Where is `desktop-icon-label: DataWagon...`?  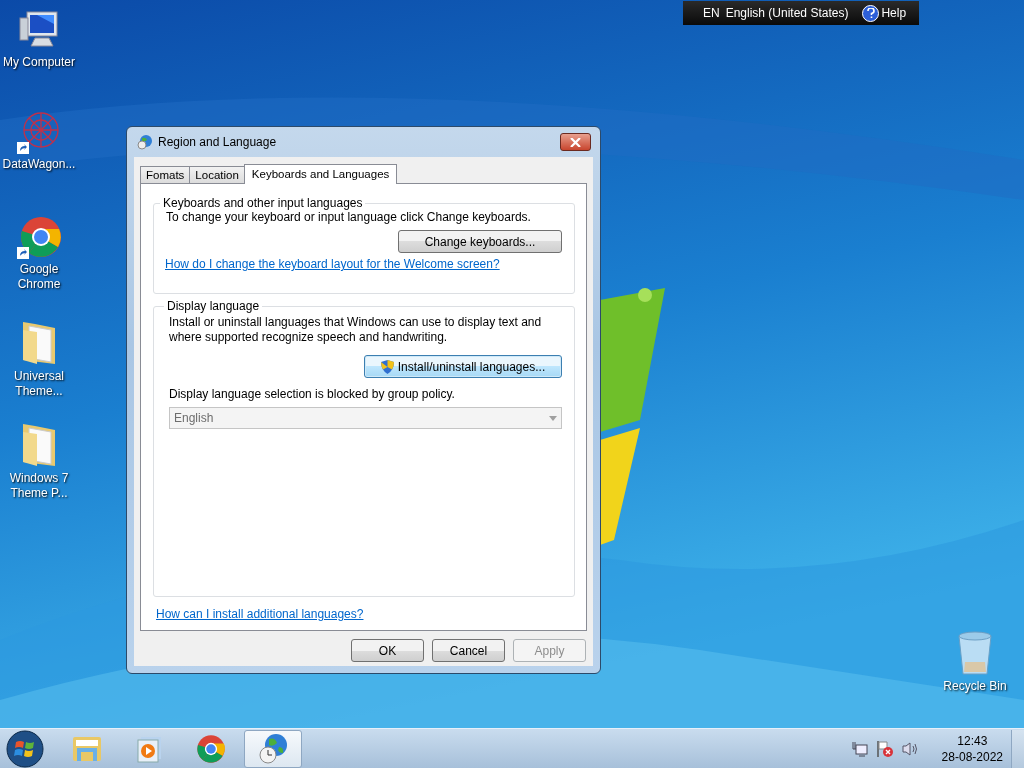 desktop-icon-label: DataWagon... is located at coordinates (39, 164).